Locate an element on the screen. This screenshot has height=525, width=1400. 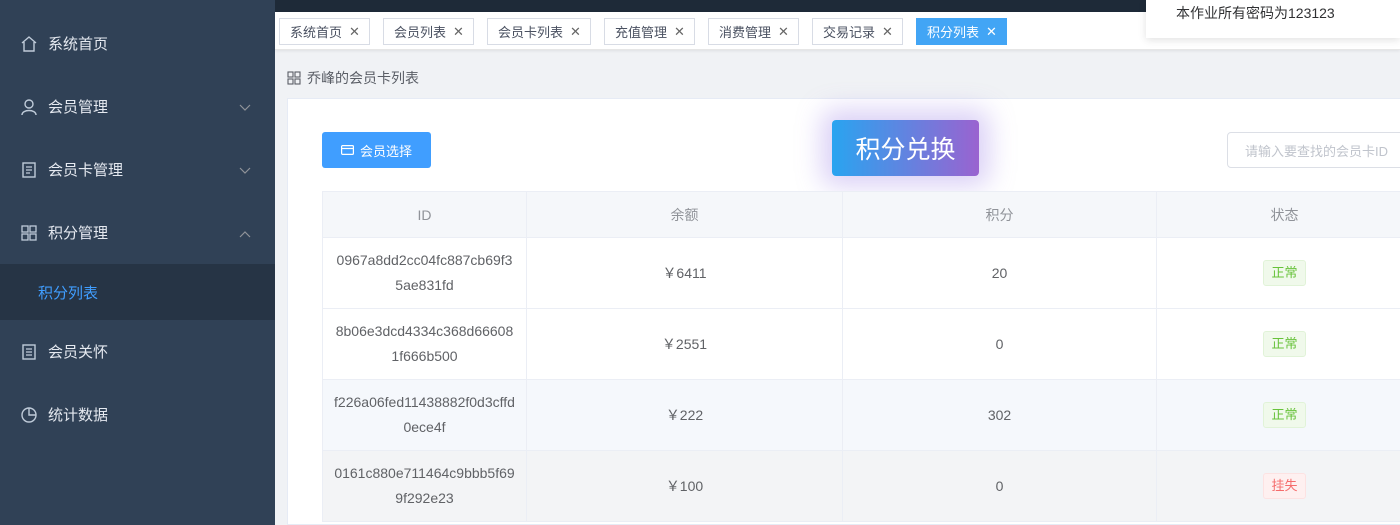
search-input: 请输入要查找的会员卡ID is located at coordinates (1313, 150).